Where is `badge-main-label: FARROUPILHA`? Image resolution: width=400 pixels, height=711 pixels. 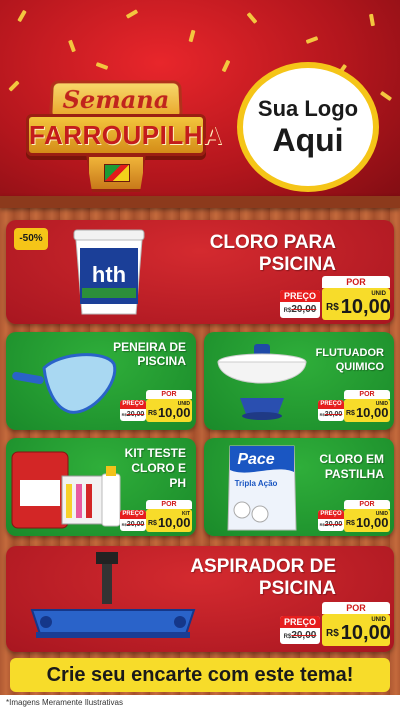 badge-main-label: FARROUPILHA is located at coordinates (126, 135).